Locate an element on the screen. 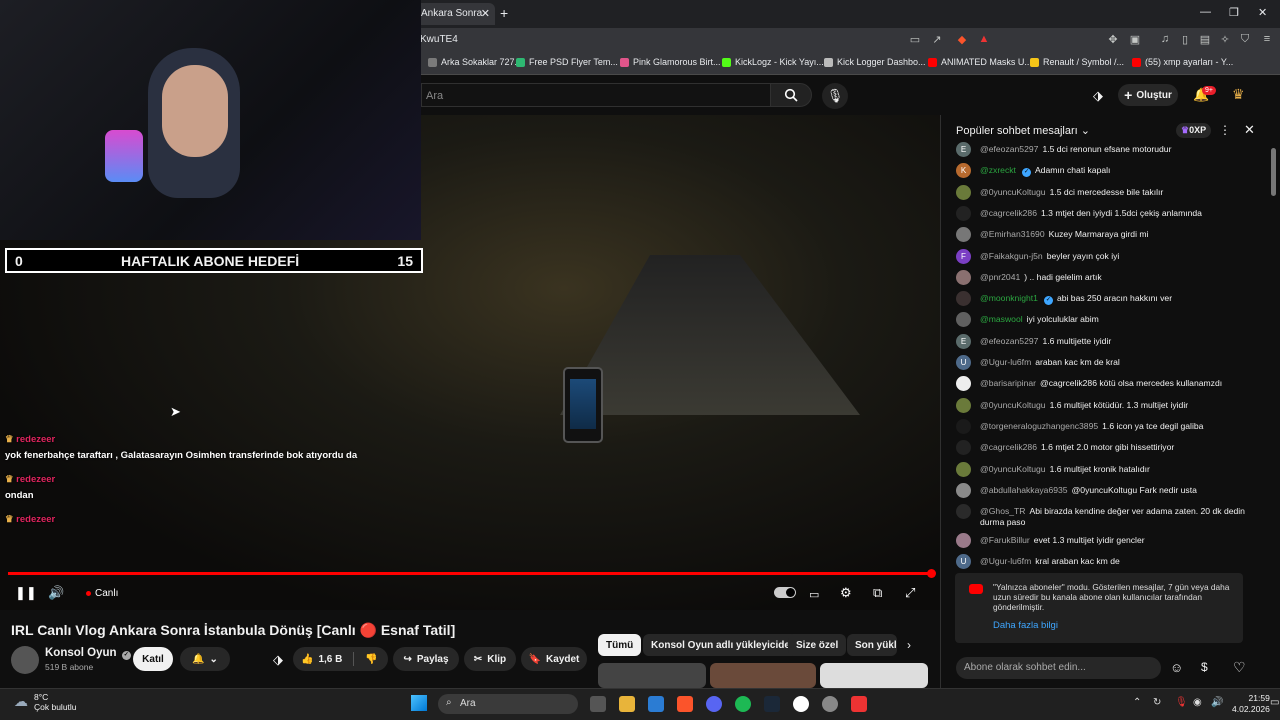 The width and height of the screenshot is (1280, 720). notification-bell-button: 🔔 ⌄ is located at coordinates (205, 659).